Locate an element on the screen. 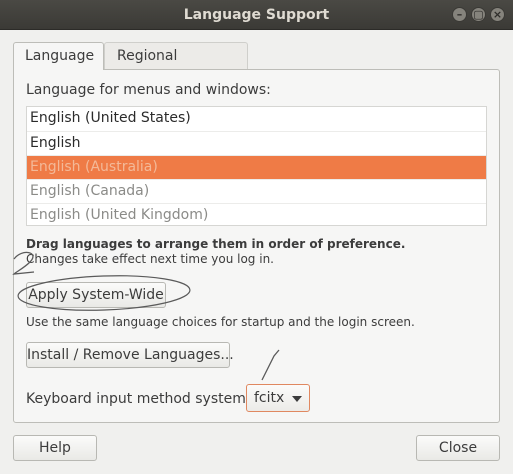 The height and width of the screenshot is (474, 513). help-button: Help is located at coordinates (55, 448).